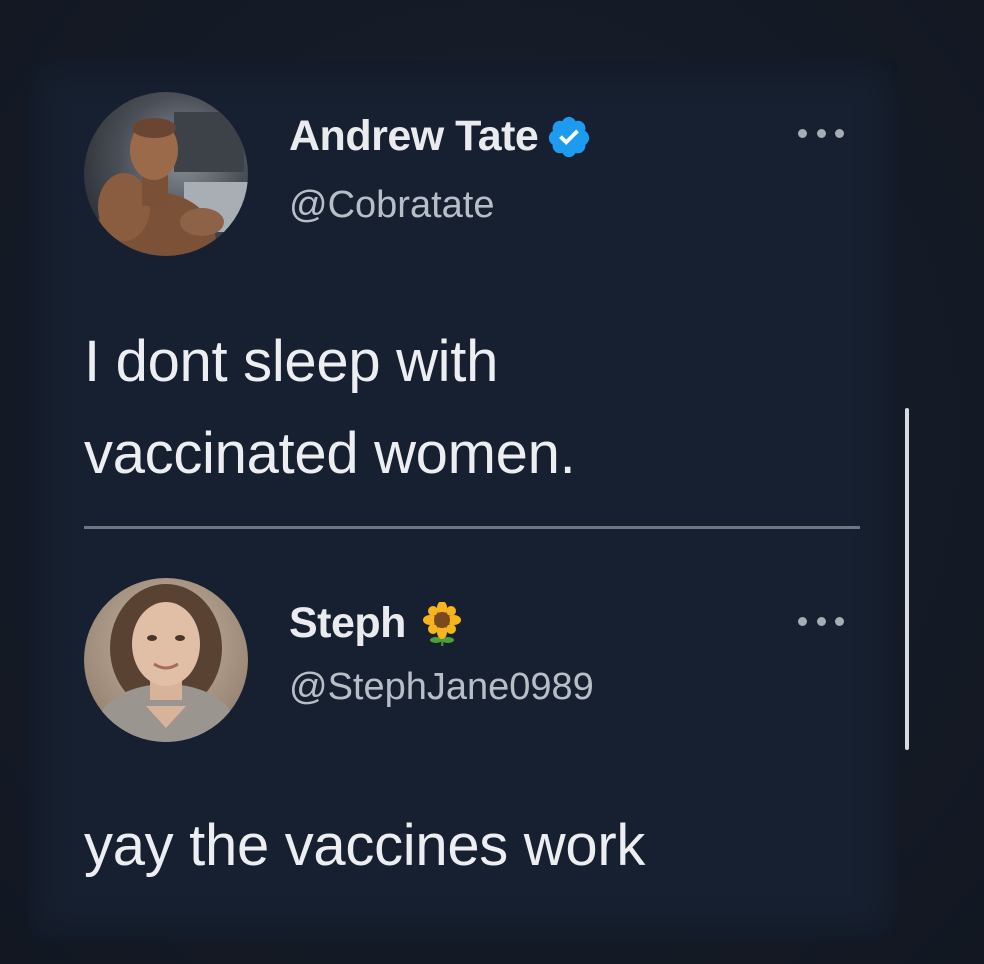 The image size is (984, 964). I want to click on thread-divider, so click(472, 527).